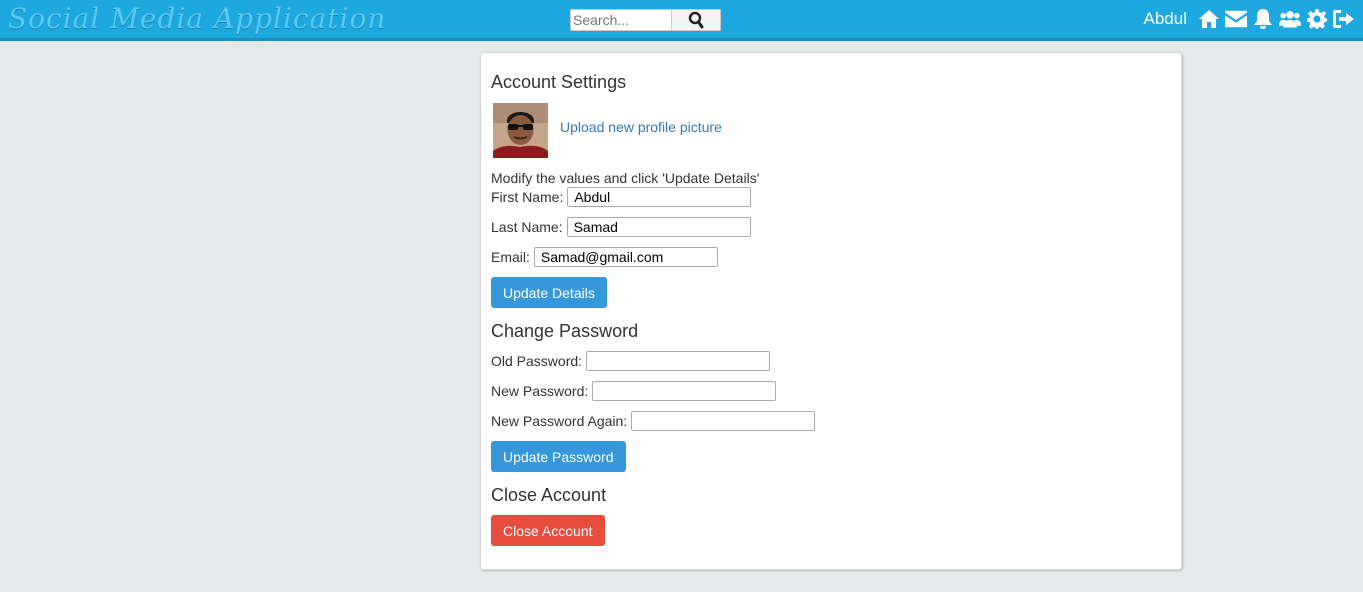 The image size is (1363, 592). I want to click on first-name-row: First Name:, so click(621, 197).